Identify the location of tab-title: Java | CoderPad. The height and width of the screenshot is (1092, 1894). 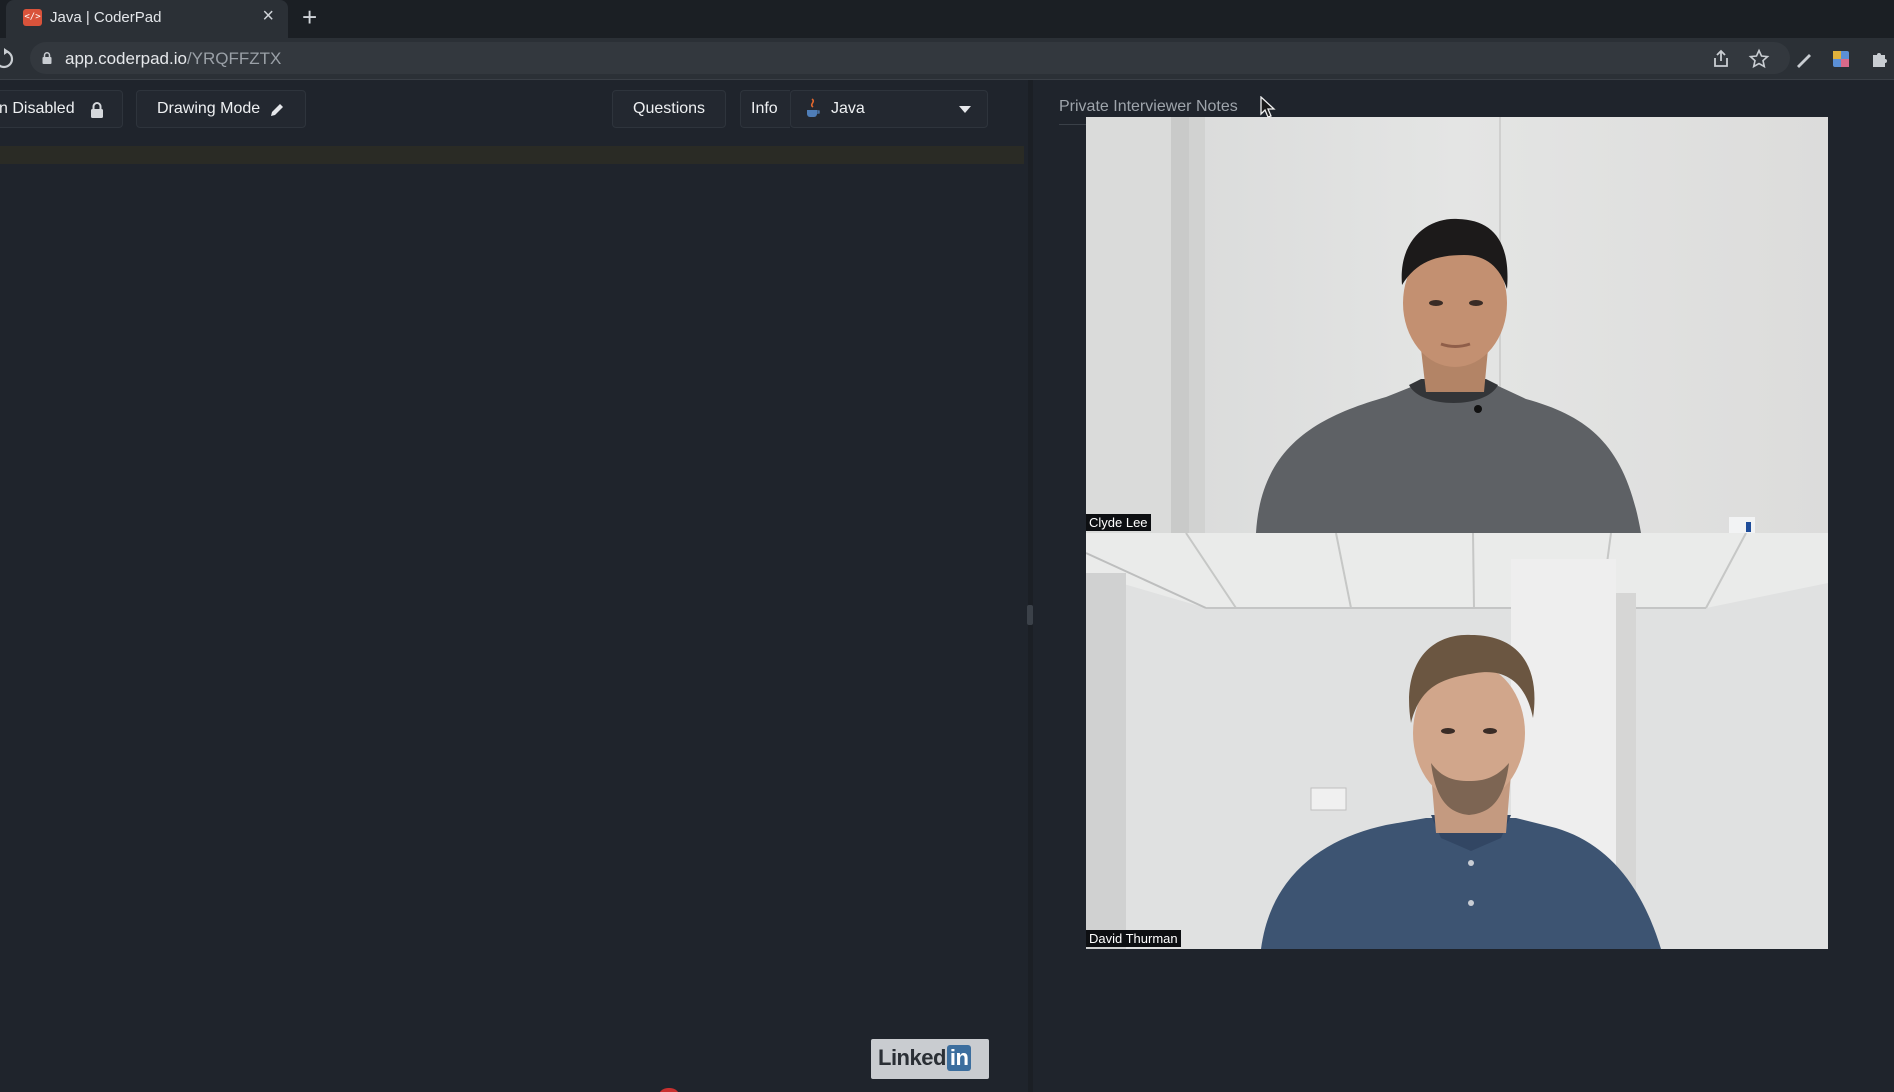
(106, 17).